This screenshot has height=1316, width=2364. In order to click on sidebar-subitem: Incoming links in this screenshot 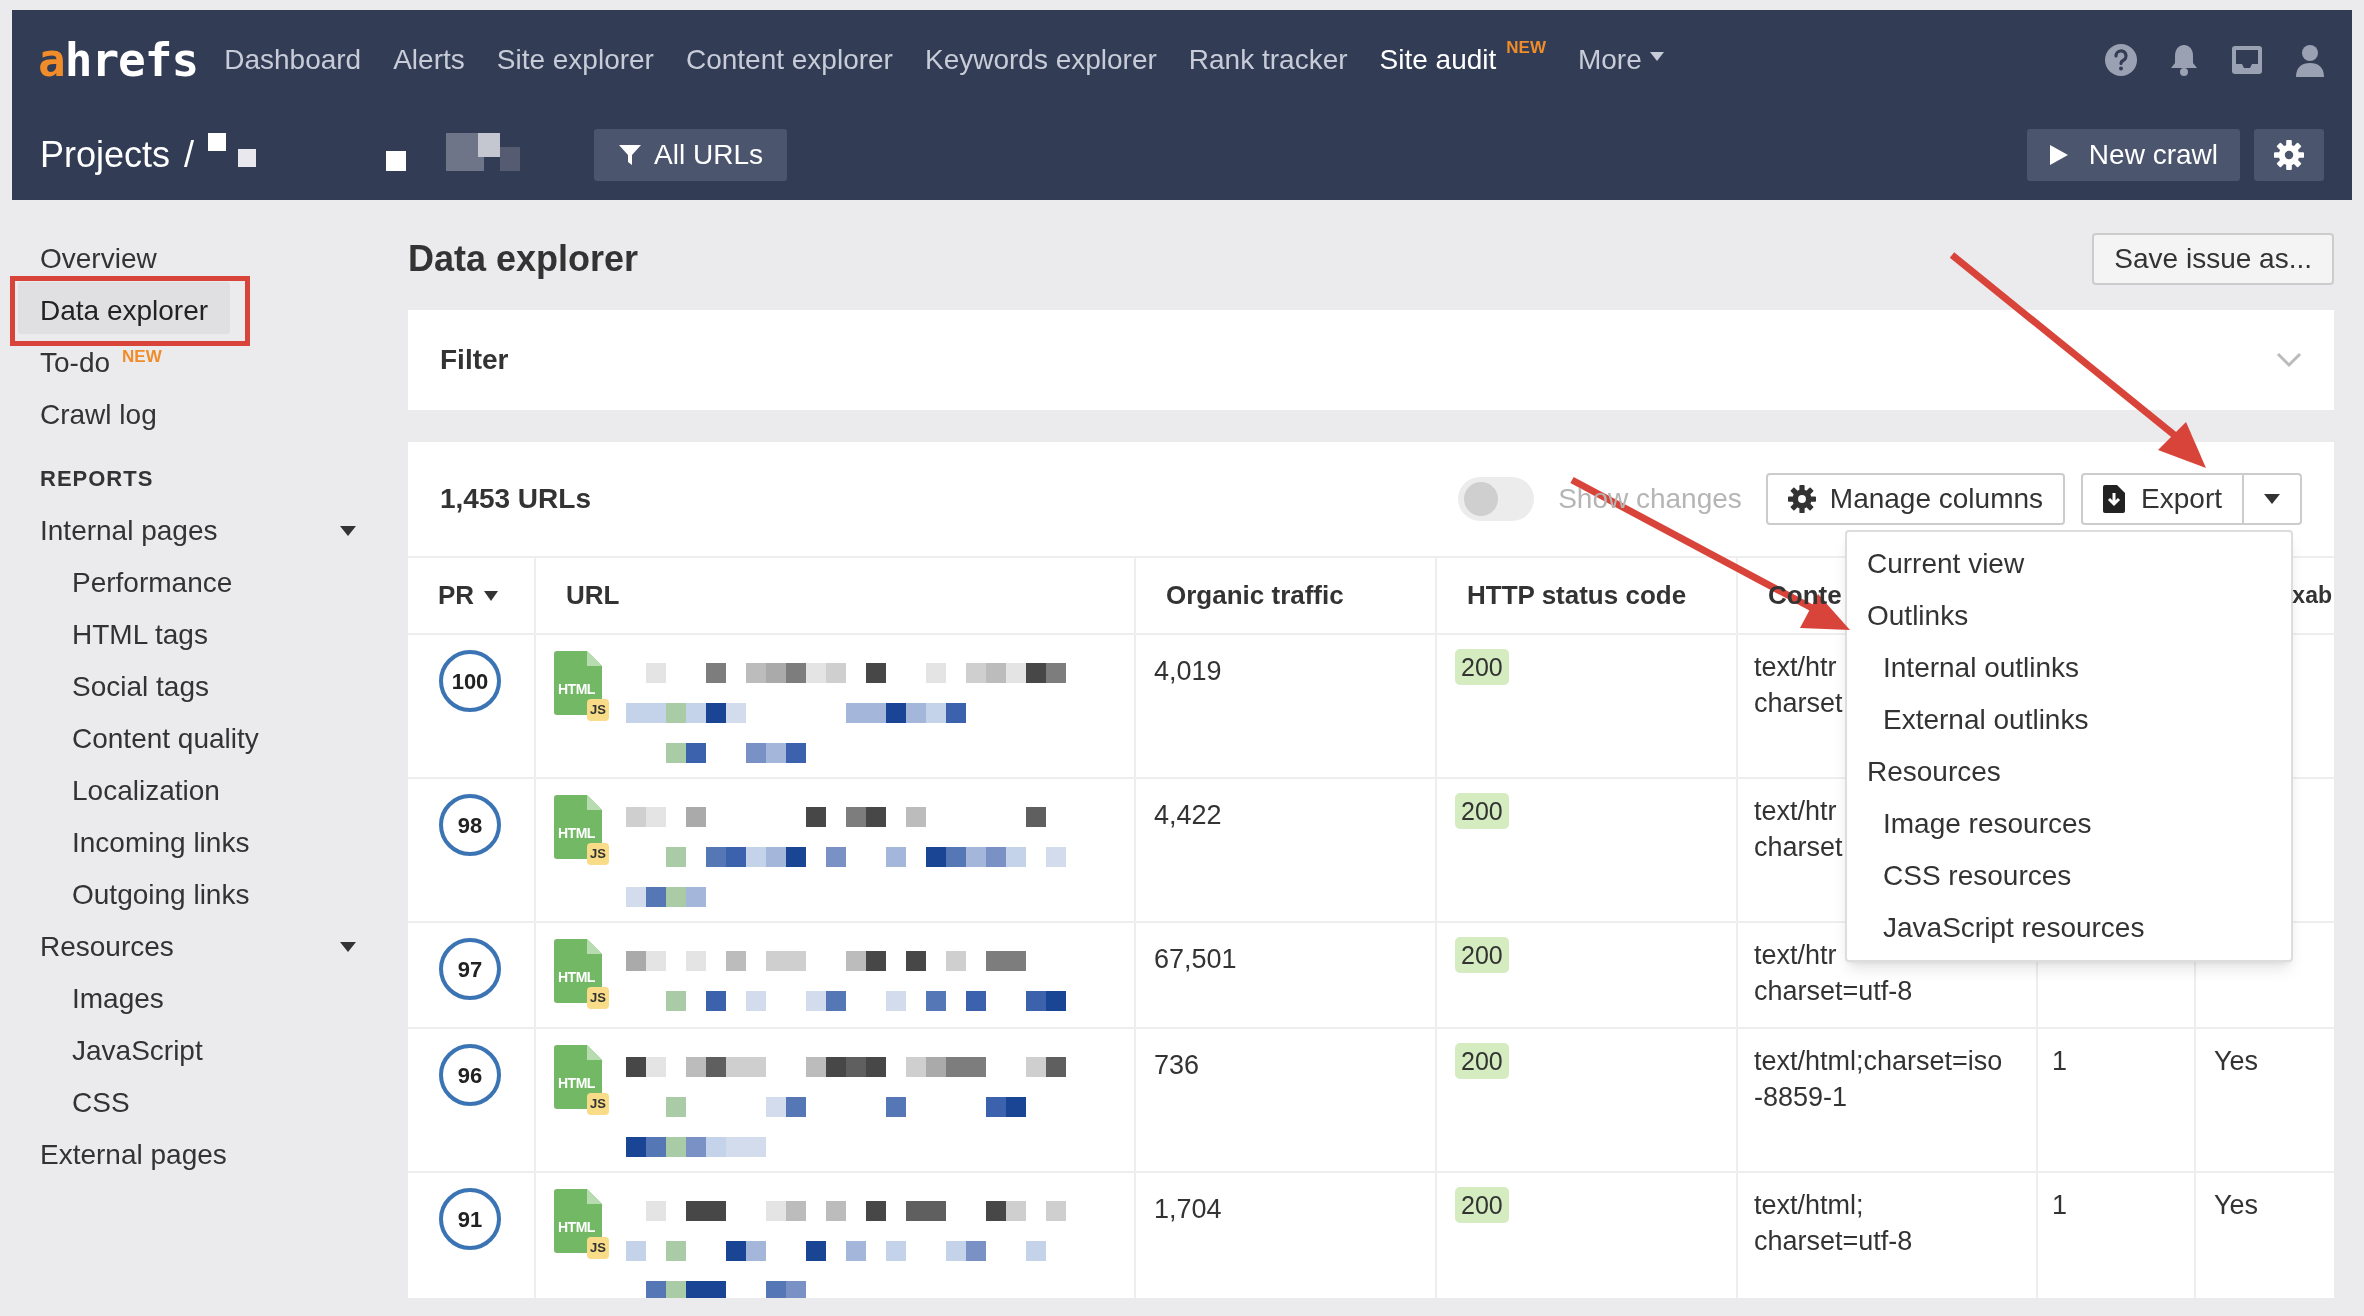, I will do `click(134, 843)`.